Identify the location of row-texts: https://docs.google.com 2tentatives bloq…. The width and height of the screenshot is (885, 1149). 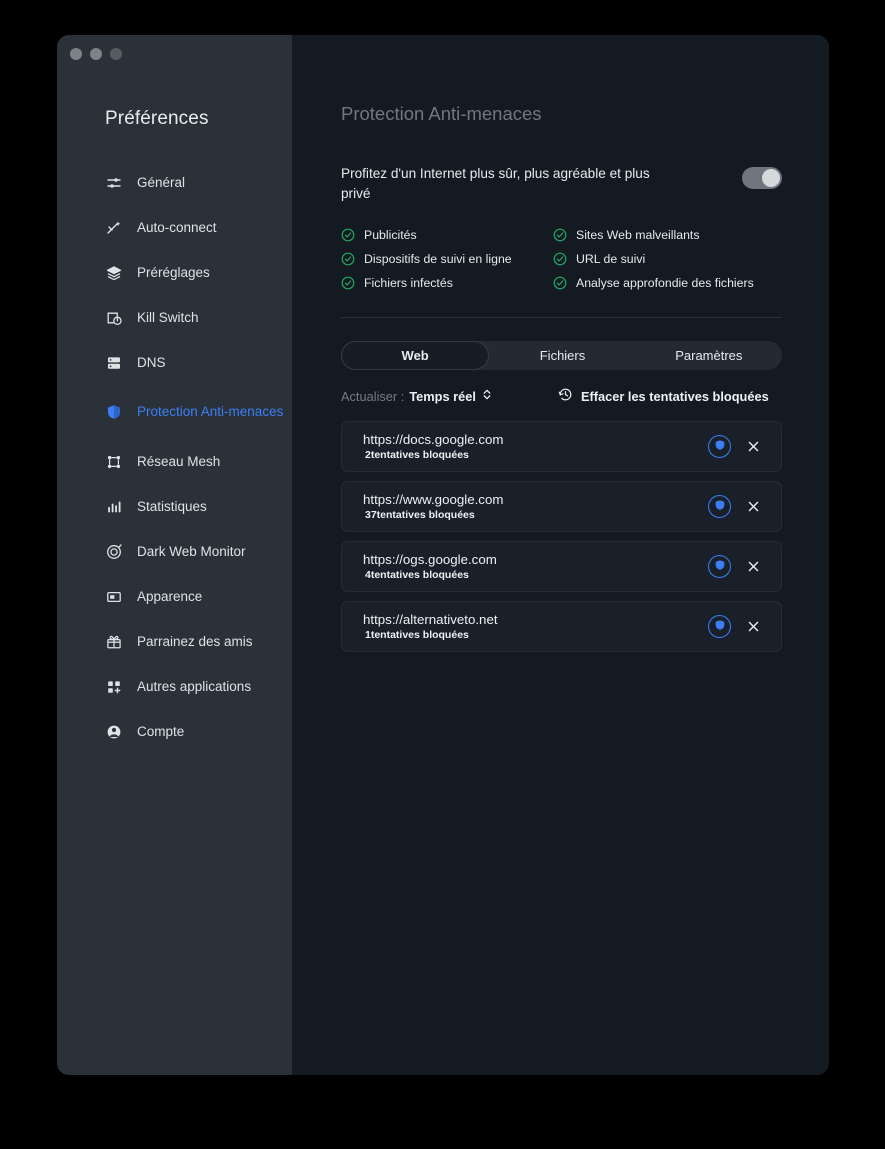
(535, 446).